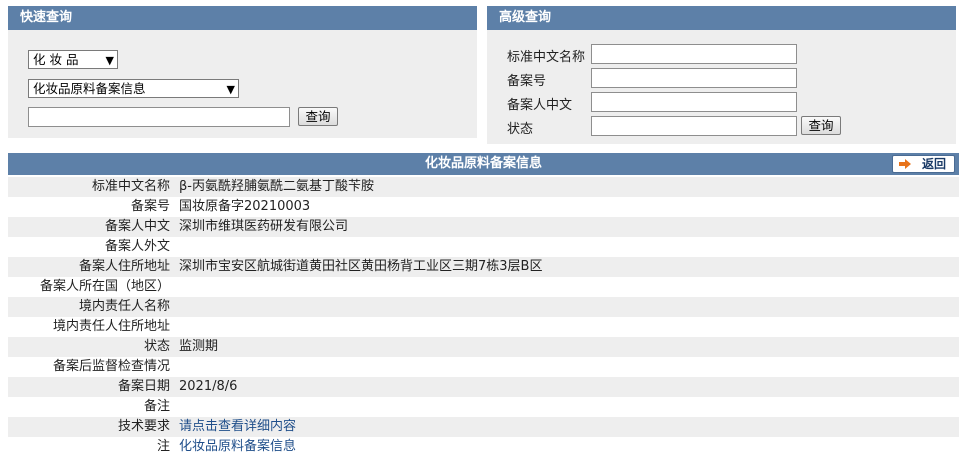  What do you see at coordinates (89, 88) in the screenshot?
I see `type-select-value: 化妆品原料备案信息` at bounding box center [89, 88].